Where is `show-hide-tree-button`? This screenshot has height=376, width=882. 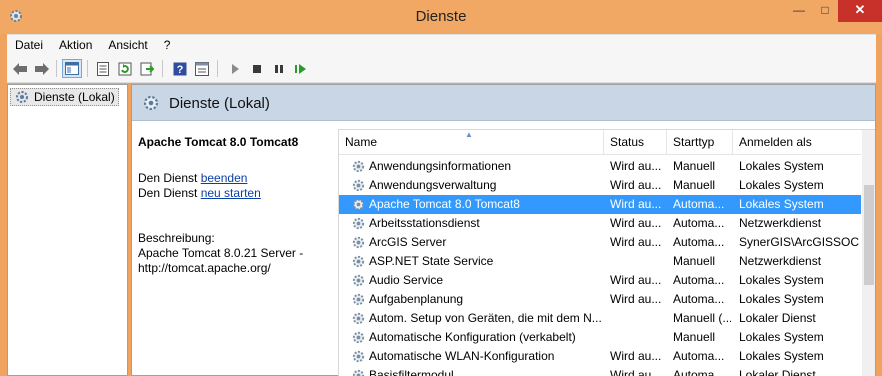
show-hide-tree-button is located at coordinates (72, 68).